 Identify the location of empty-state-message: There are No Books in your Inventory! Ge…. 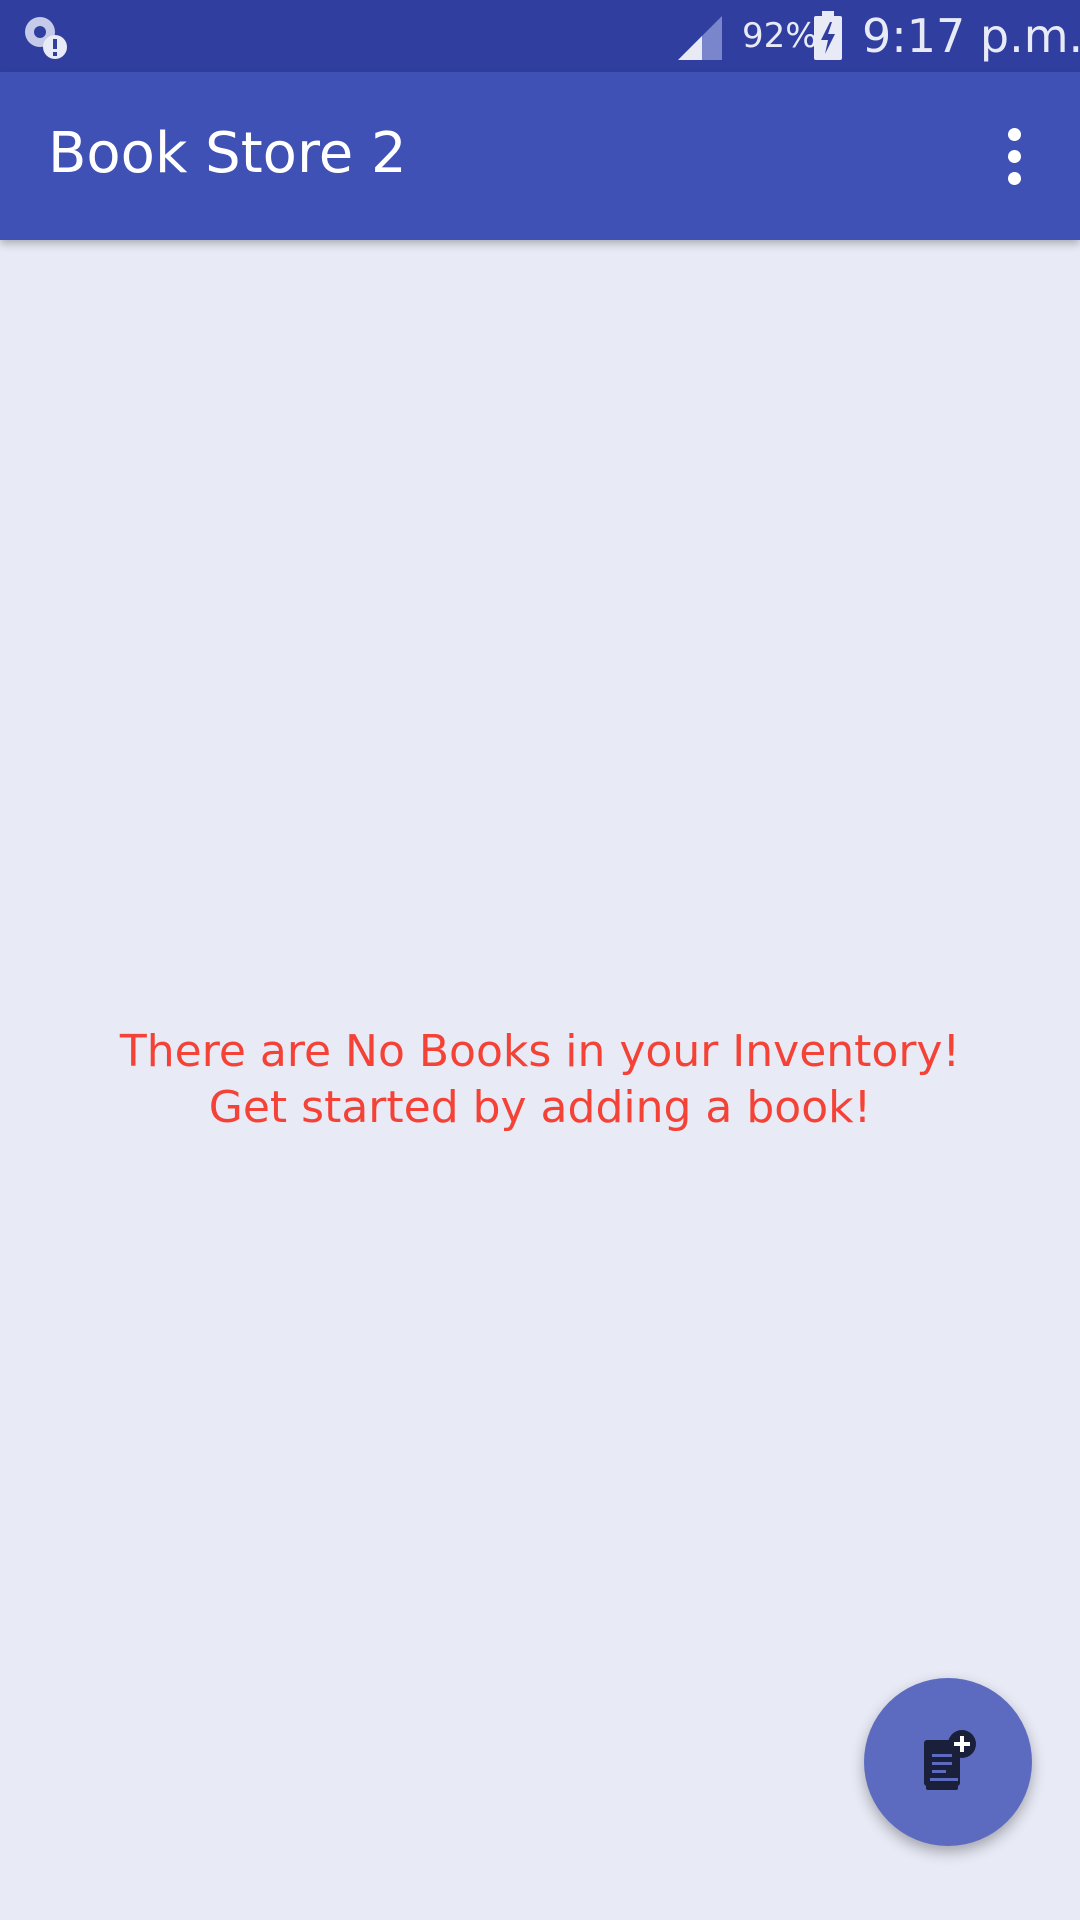
(540, 1080).